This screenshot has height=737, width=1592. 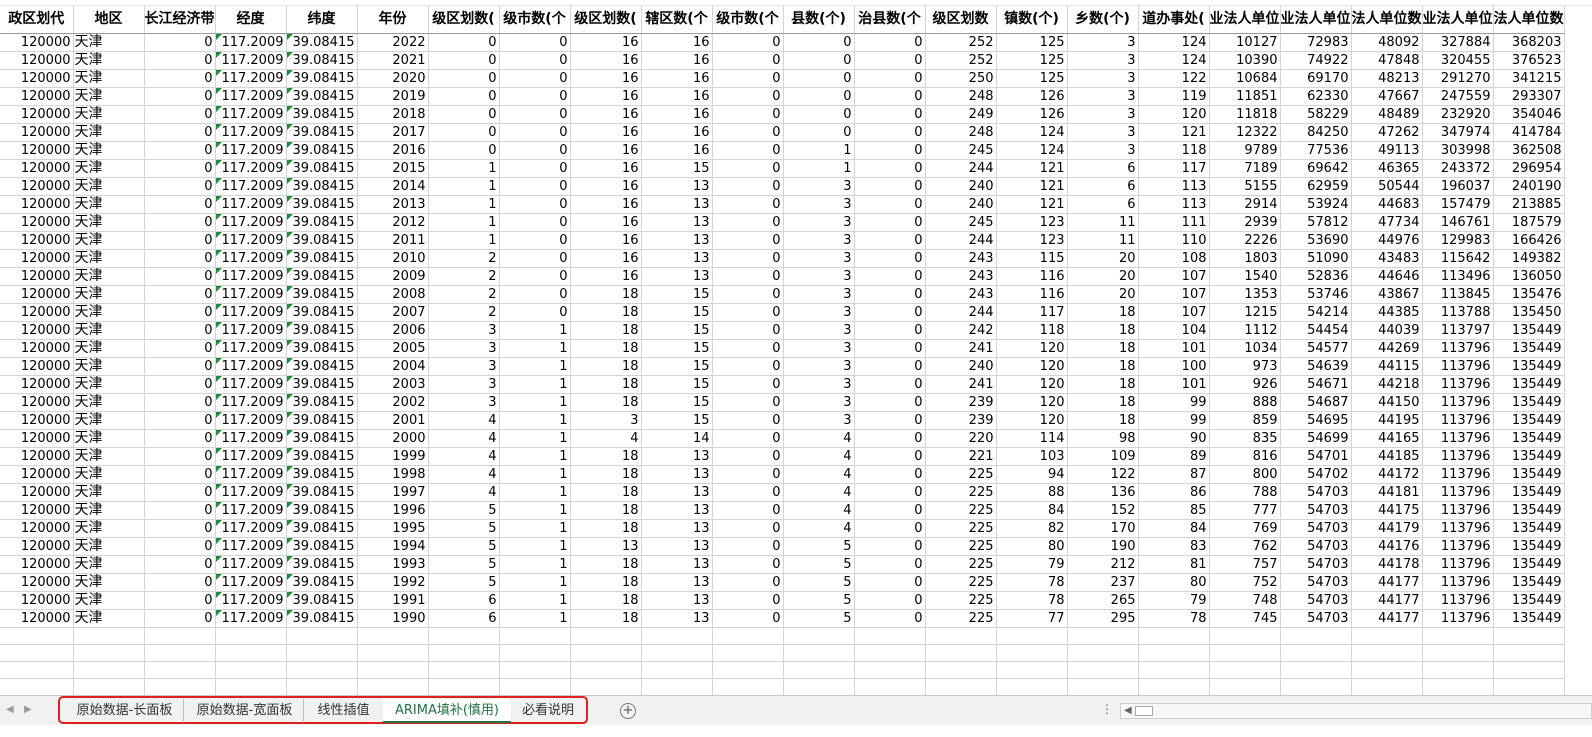 I want to click on table-cell: 54695, so click(x=1316, y=420).